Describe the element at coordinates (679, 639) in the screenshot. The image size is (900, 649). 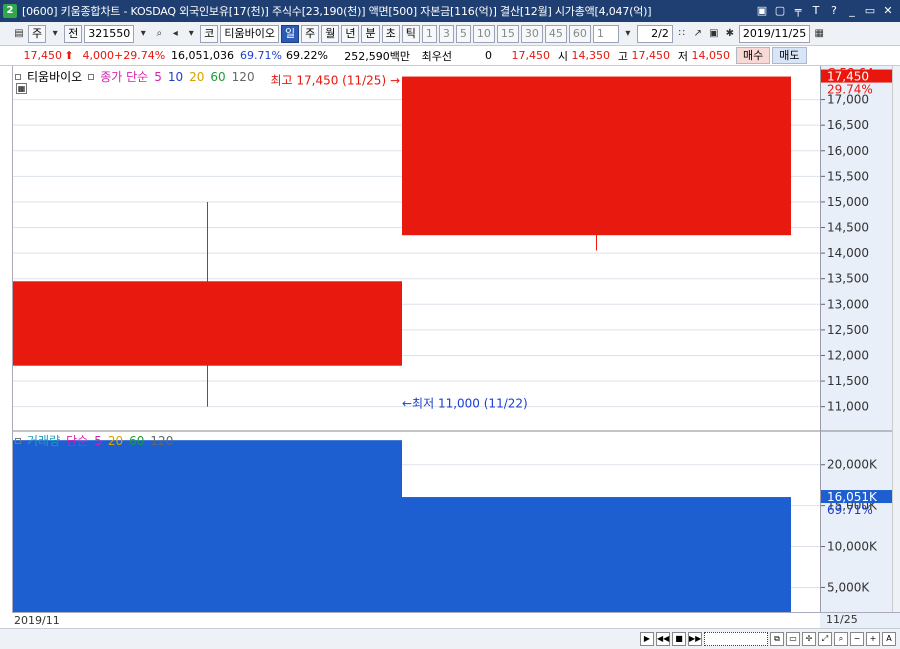
I see `stop-icon: ■` at that location.